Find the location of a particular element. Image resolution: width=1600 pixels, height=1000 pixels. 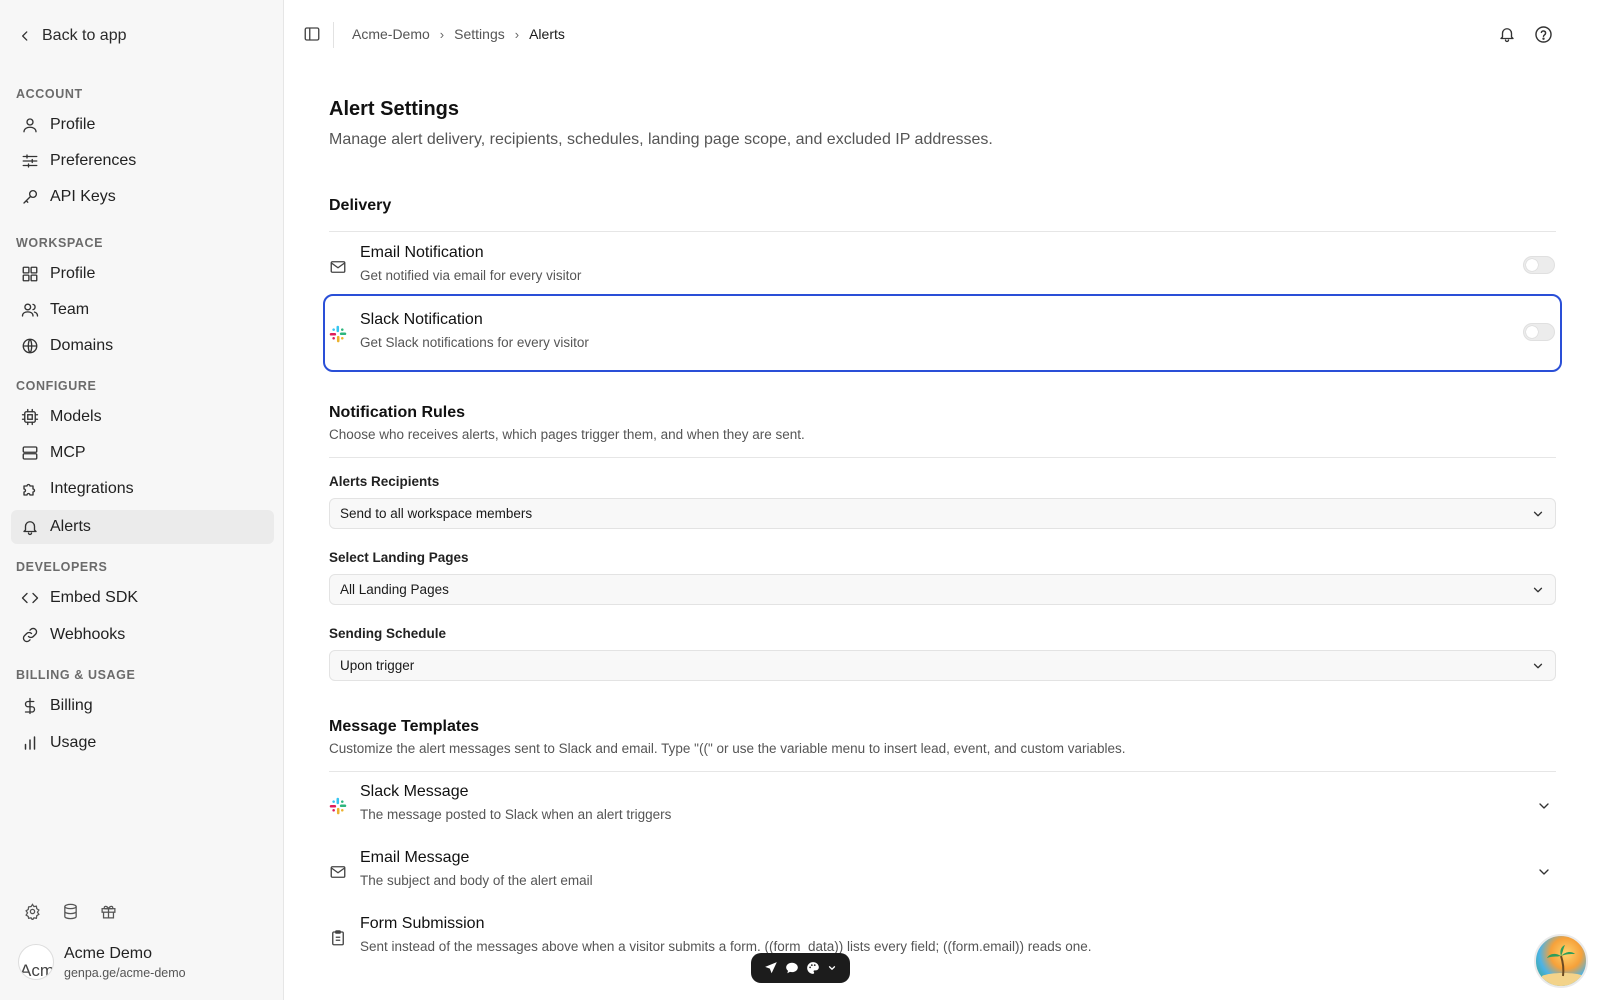

sidebar-item-domains: Domains is located at coordinates (142, 346).